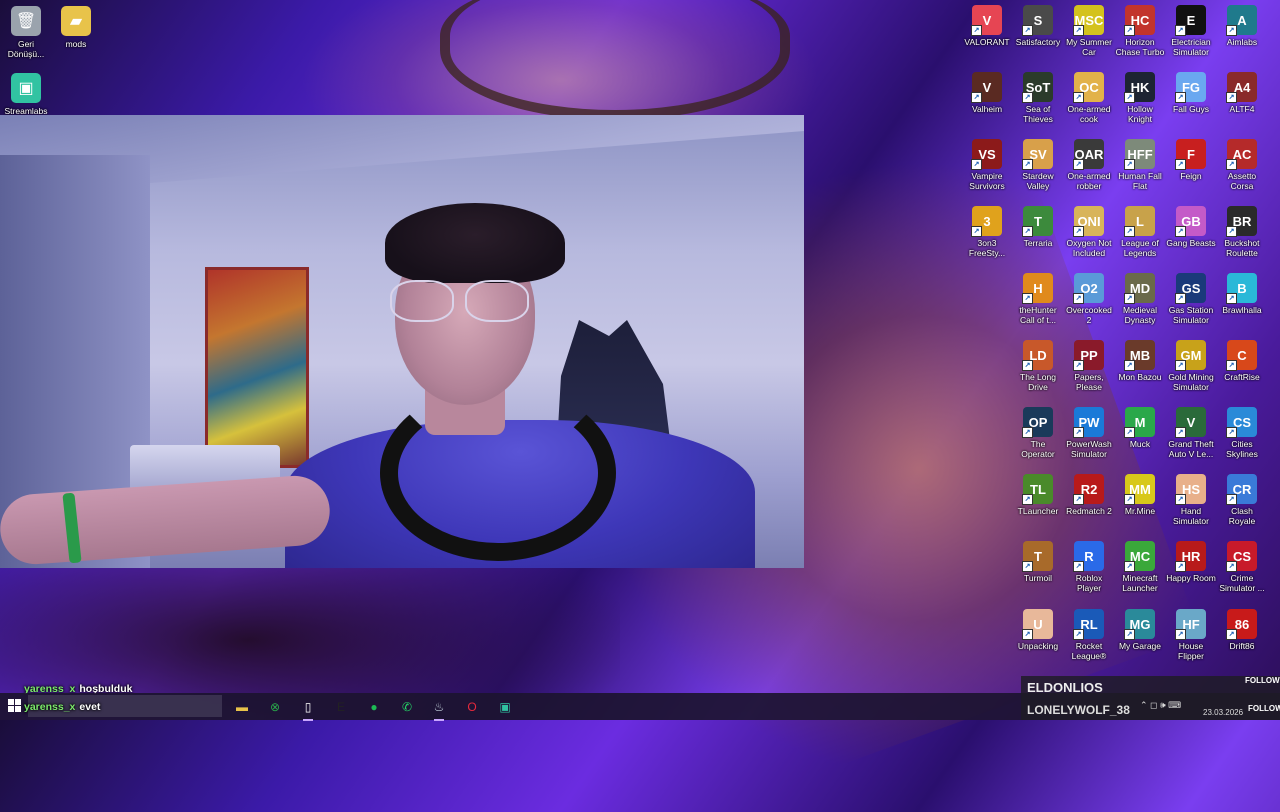 The image size is (1280, 812). Describe the element at coordinates (1140, 428) in the screenshot. I see `desktop-shortcut: M ↗ Muck` at that location.